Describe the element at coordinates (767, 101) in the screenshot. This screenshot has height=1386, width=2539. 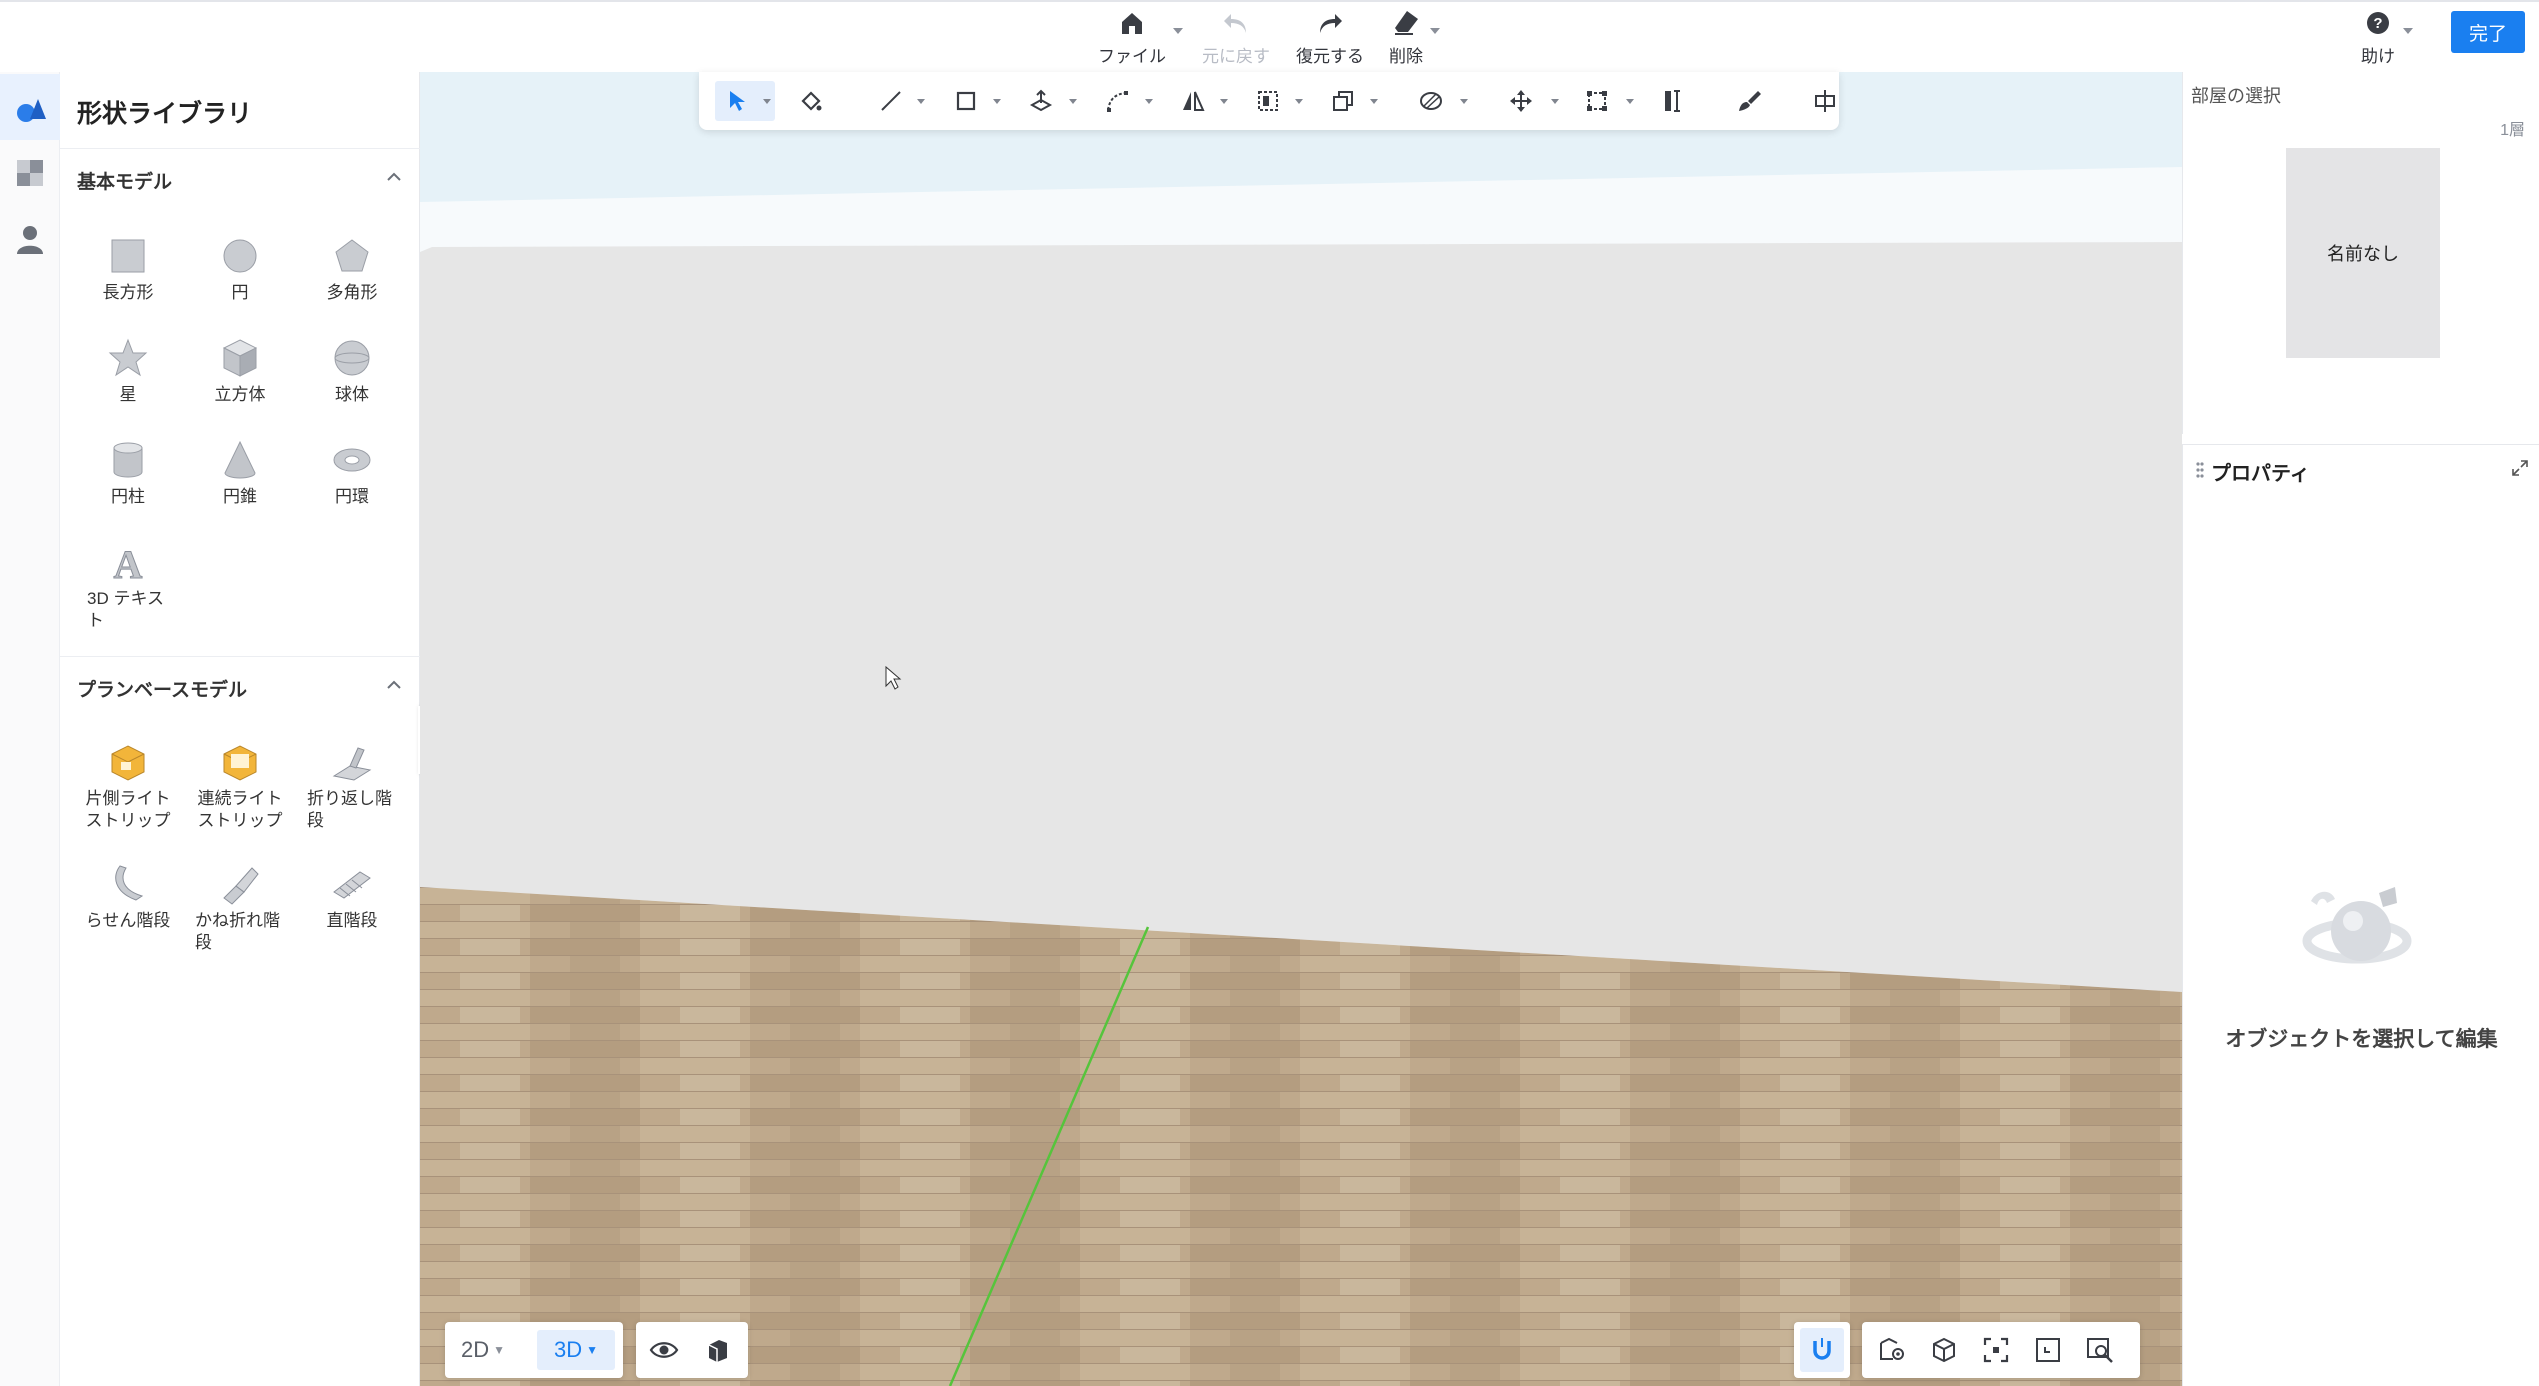
I see `select-dropdown-caret` at that location.